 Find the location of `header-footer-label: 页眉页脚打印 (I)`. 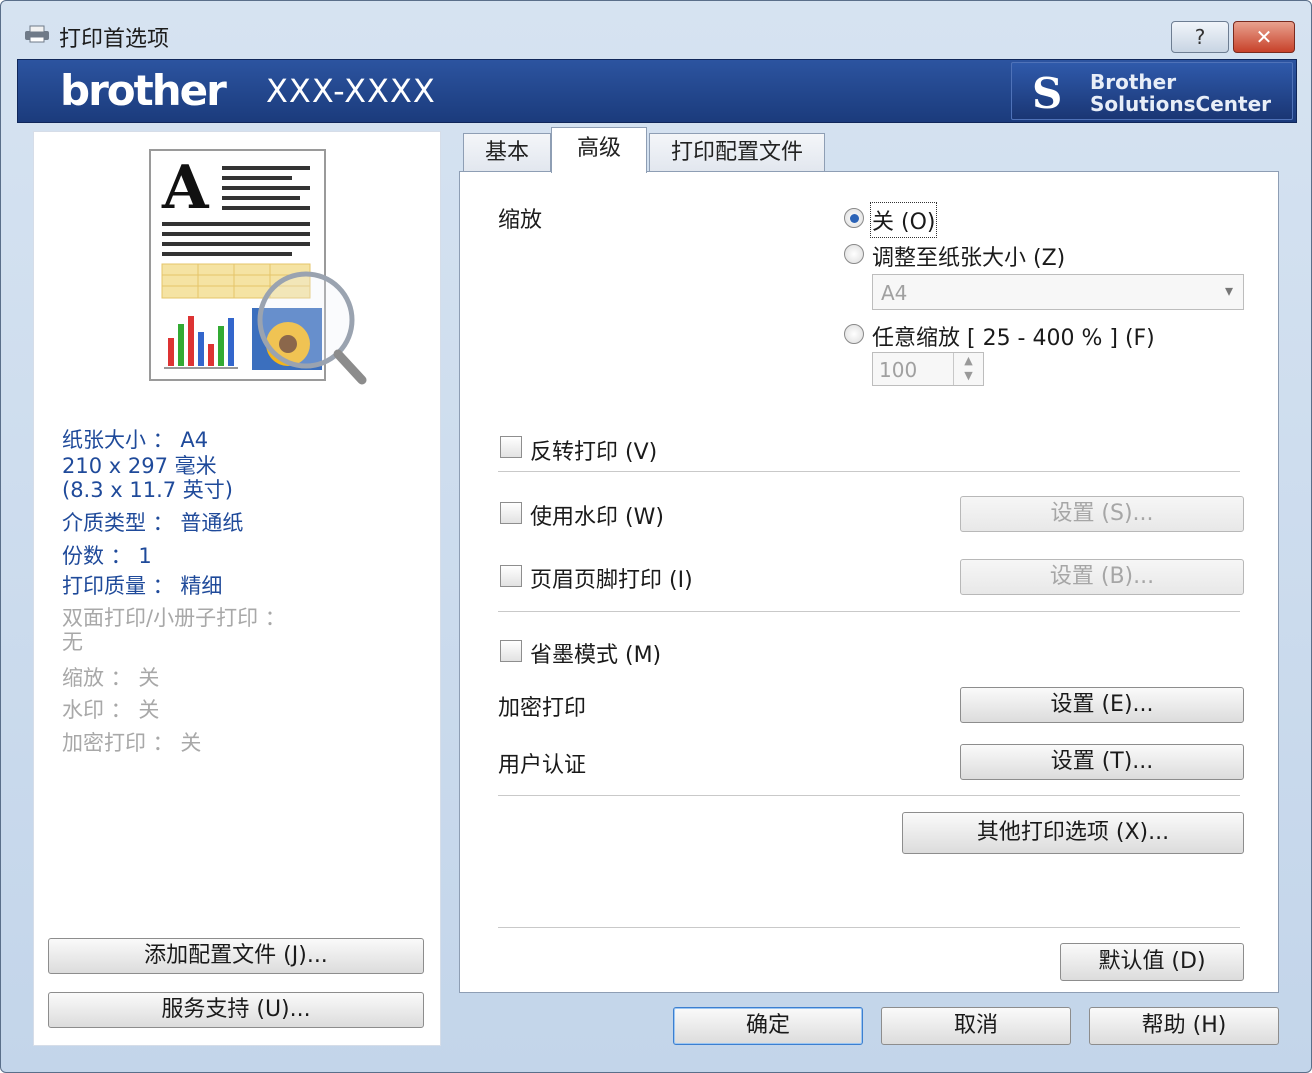

header-footer-label: 页眉页脚打印 (I) is located at coordinates (611, 578).